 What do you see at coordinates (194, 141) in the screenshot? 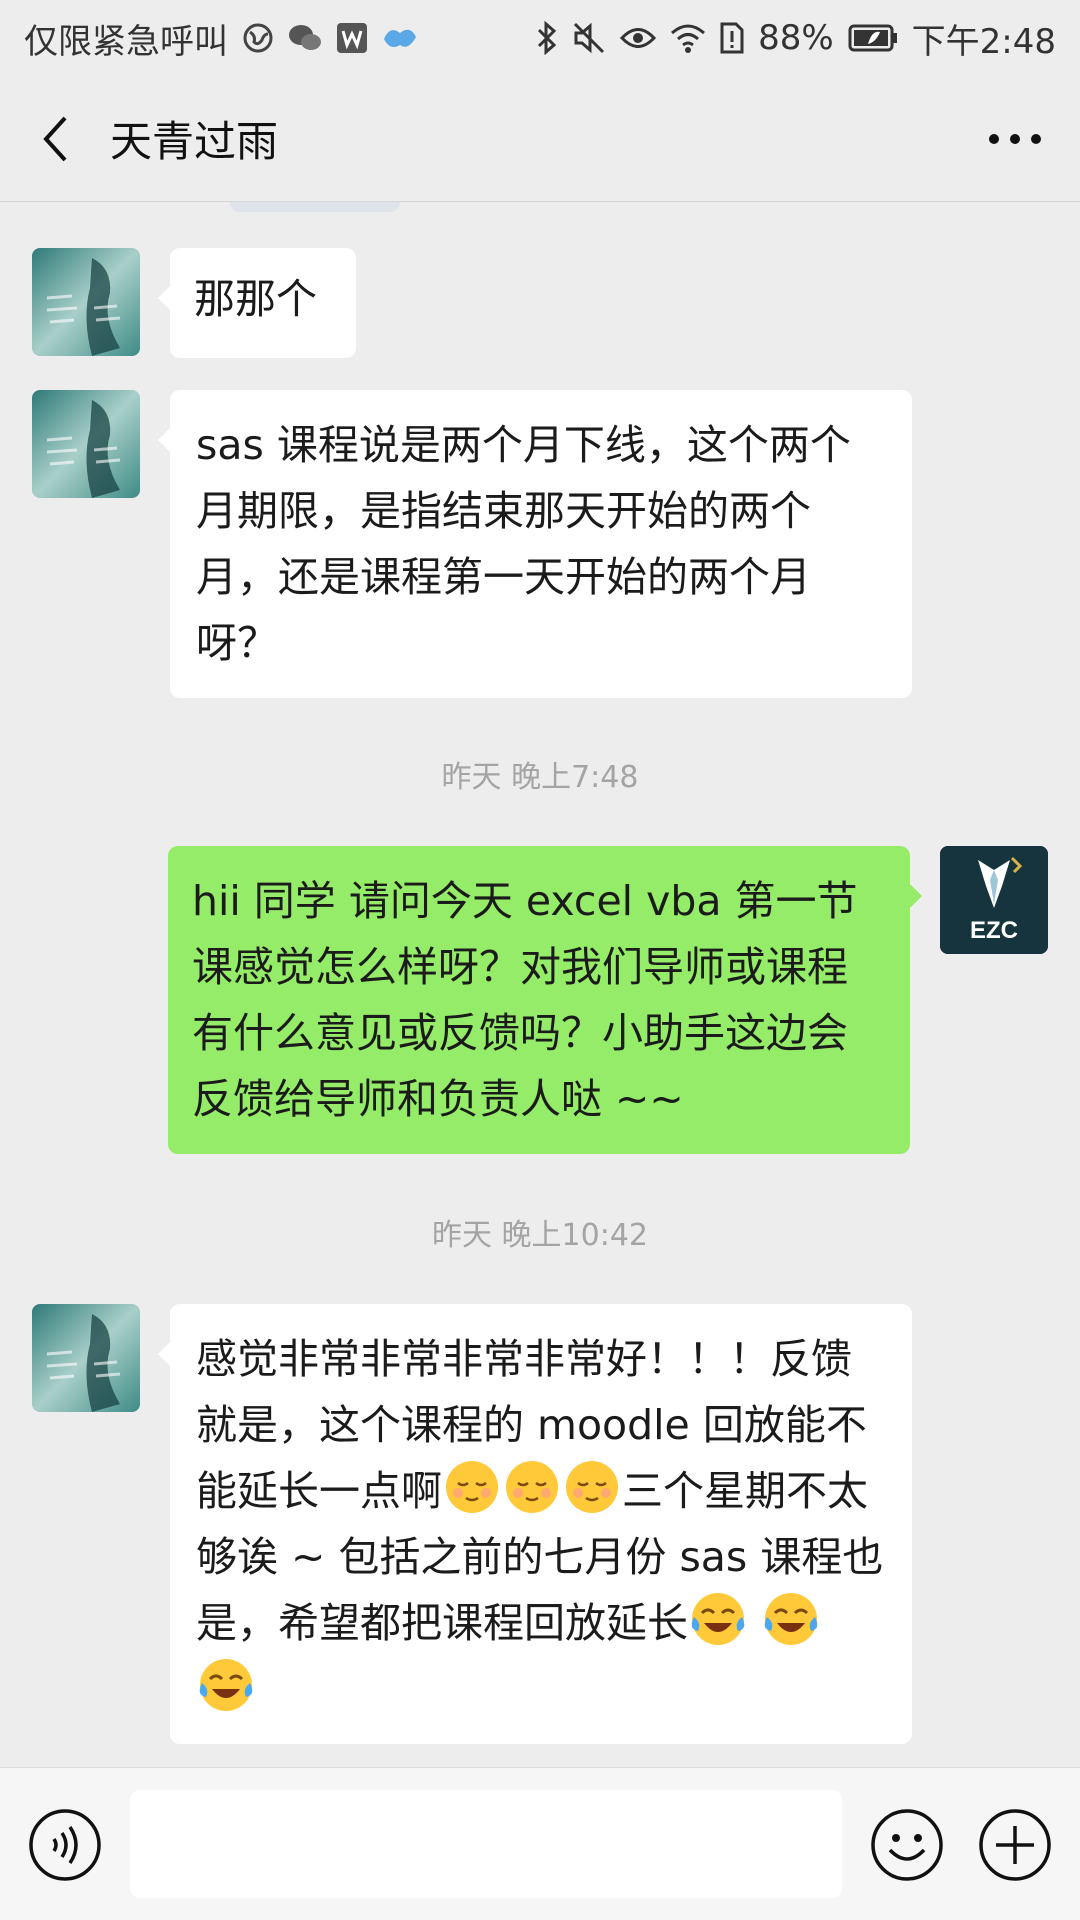
I see `chat-title: 天青过雨` at bounding box center [194, 141].